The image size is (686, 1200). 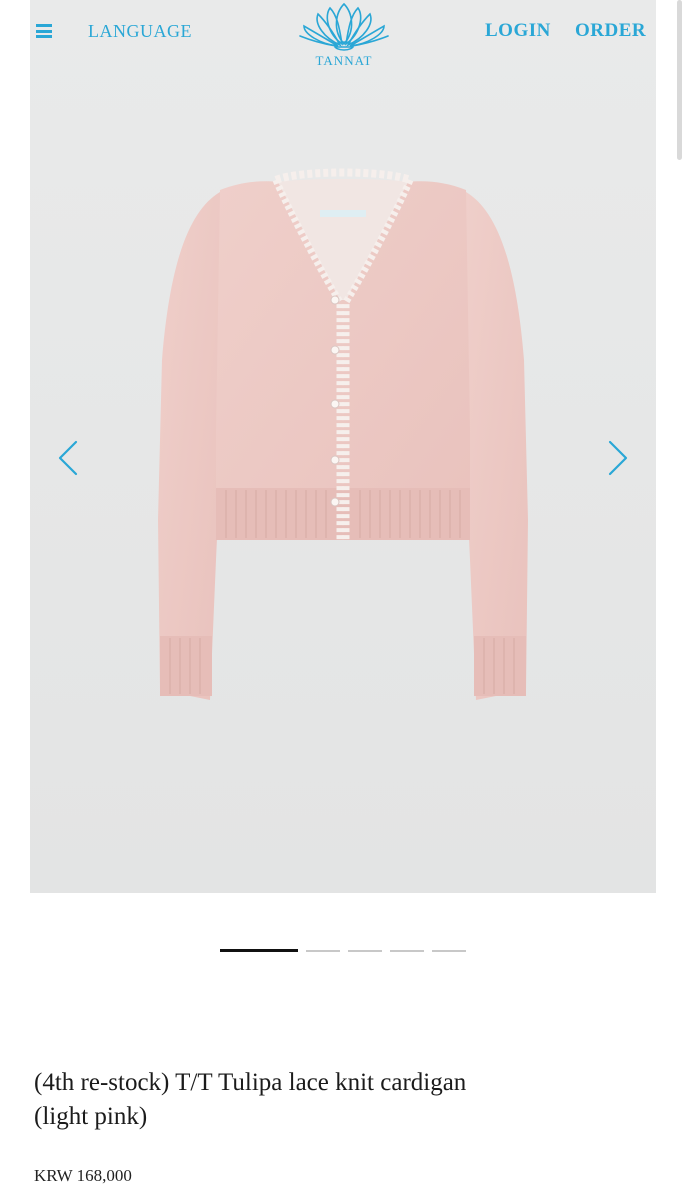 I want to click on site-header: LANGUAGE TANNAT LOGIN ORDER, so click(x=343, y=35).